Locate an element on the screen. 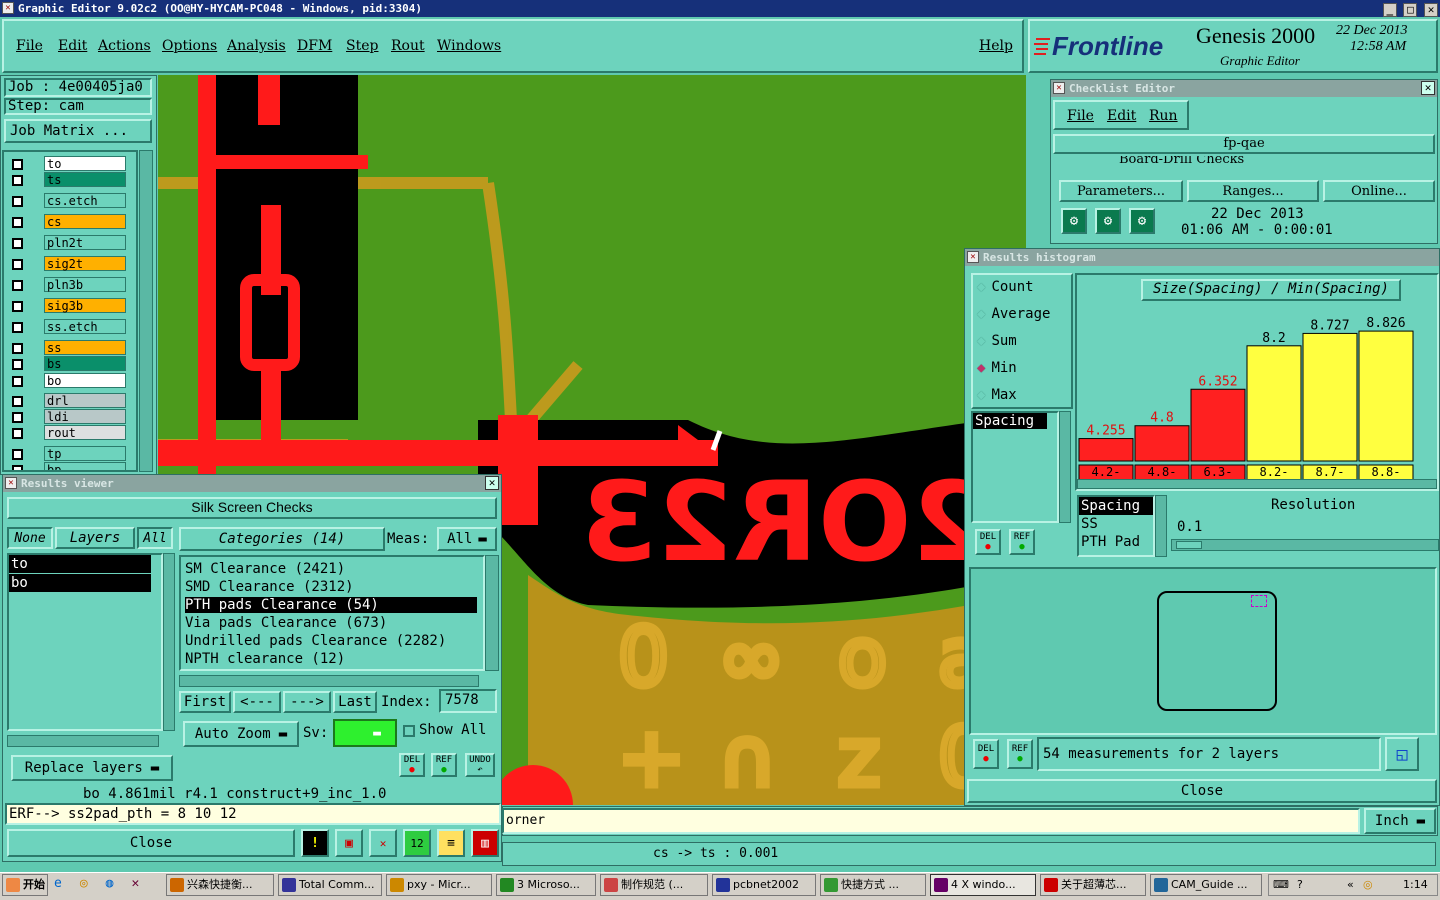 This screenshot has height=900, width=1440. sequence-icon: 12 is located at coordinates (417, 843).